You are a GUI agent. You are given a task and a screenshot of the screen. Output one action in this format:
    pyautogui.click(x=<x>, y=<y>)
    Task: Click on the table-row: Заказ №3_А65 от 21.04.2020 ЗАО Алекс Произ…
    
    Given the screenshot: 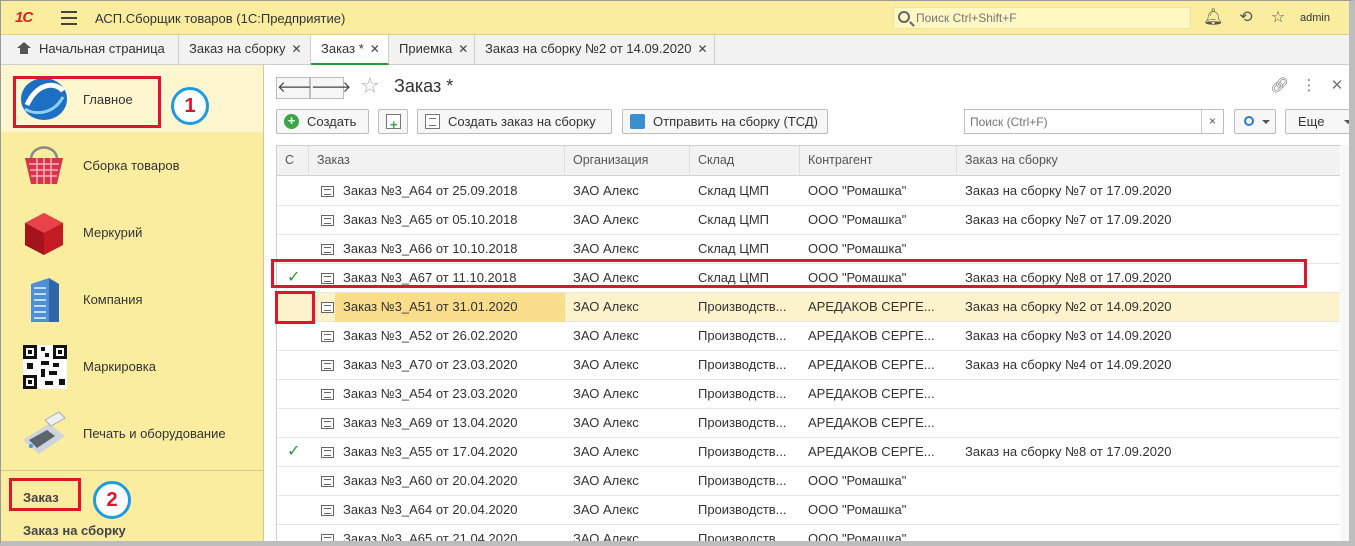 What is the action you would take?
    pyautogui.click(x=808, y=533)
    